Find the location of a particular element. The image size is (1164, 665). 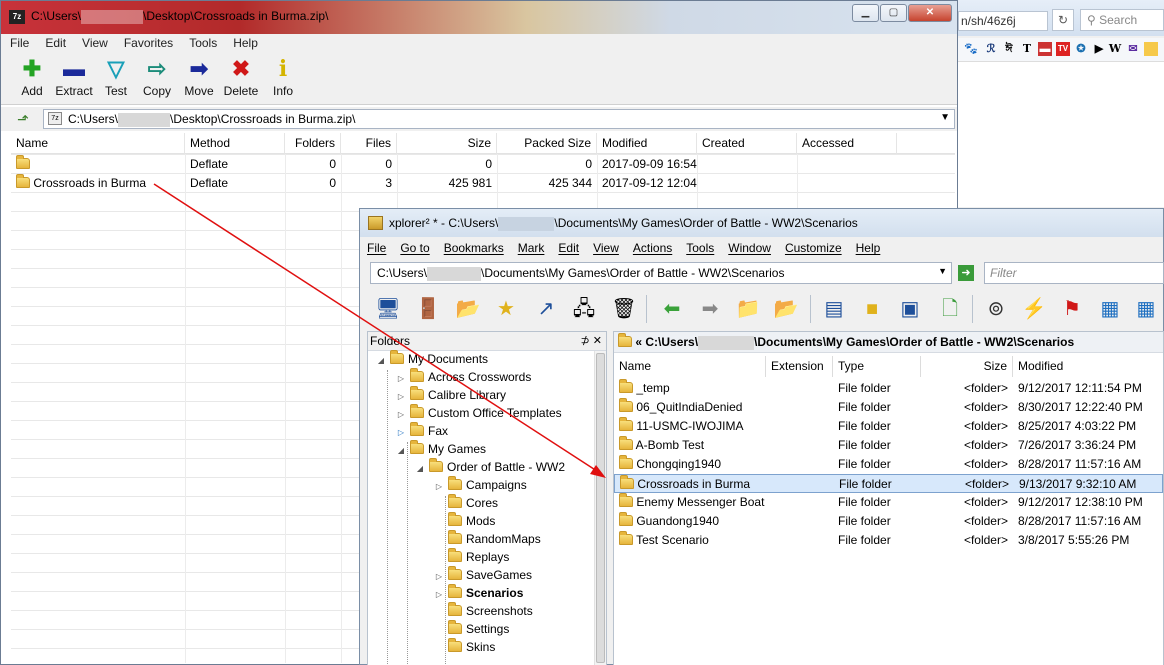

delete-button: ✖ Delete is located at coordinates (241, 80).